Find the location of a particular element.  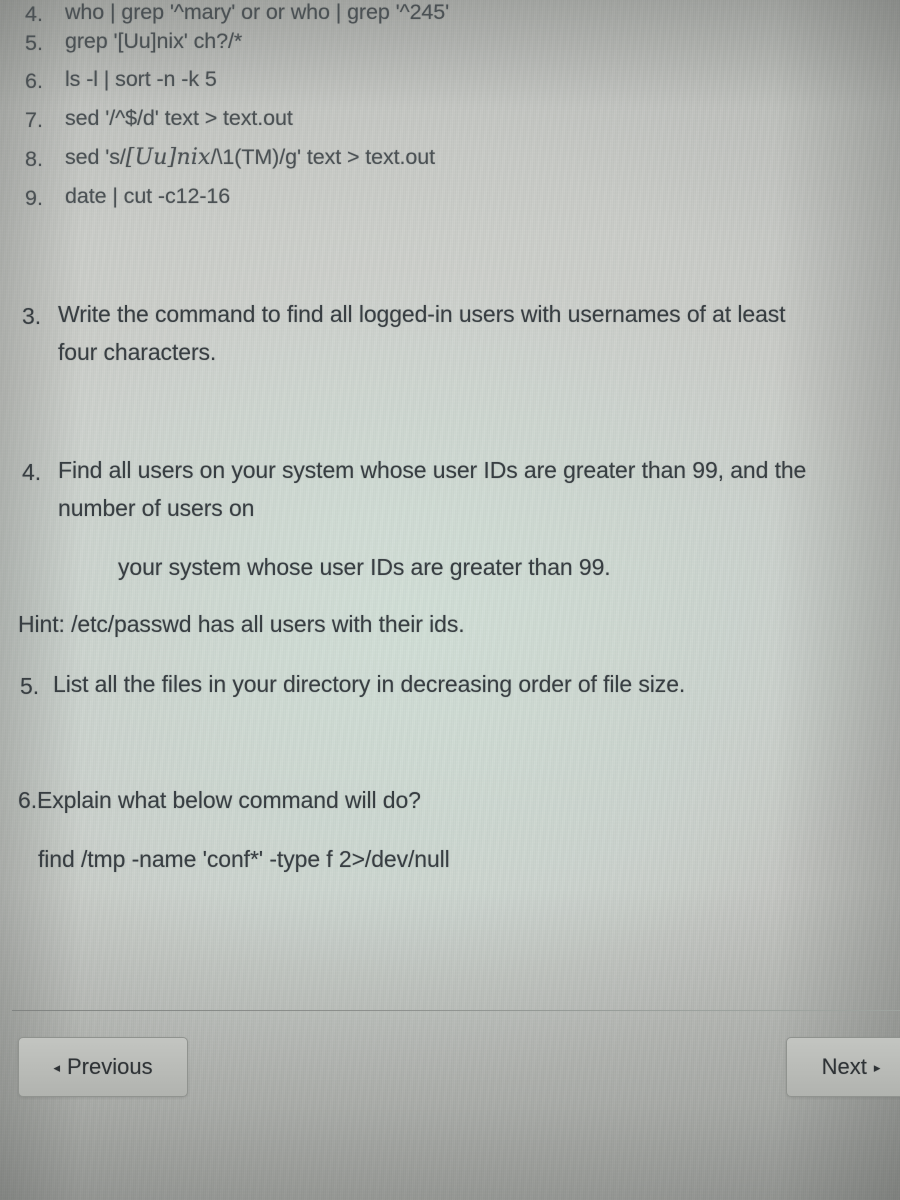

question-3-number: 3. is located at coordinates (32, 316).